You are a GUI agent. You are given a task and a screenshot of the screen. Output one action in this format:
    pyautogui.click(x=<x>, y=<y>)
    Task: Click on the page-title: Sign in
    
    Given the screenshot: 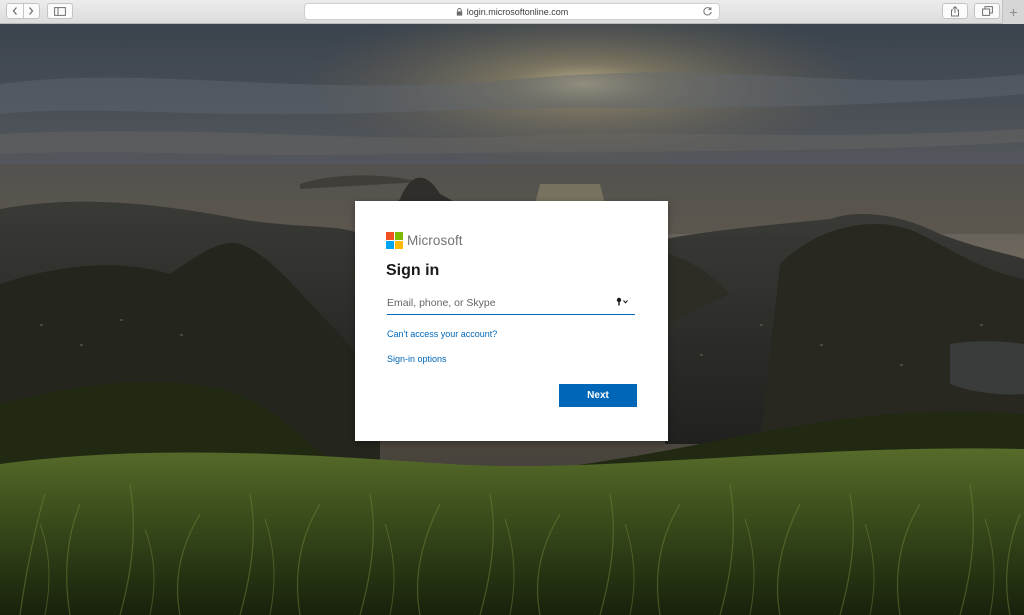 What is the action you would take?
    pyautogui.click(x=413, y=270)
    